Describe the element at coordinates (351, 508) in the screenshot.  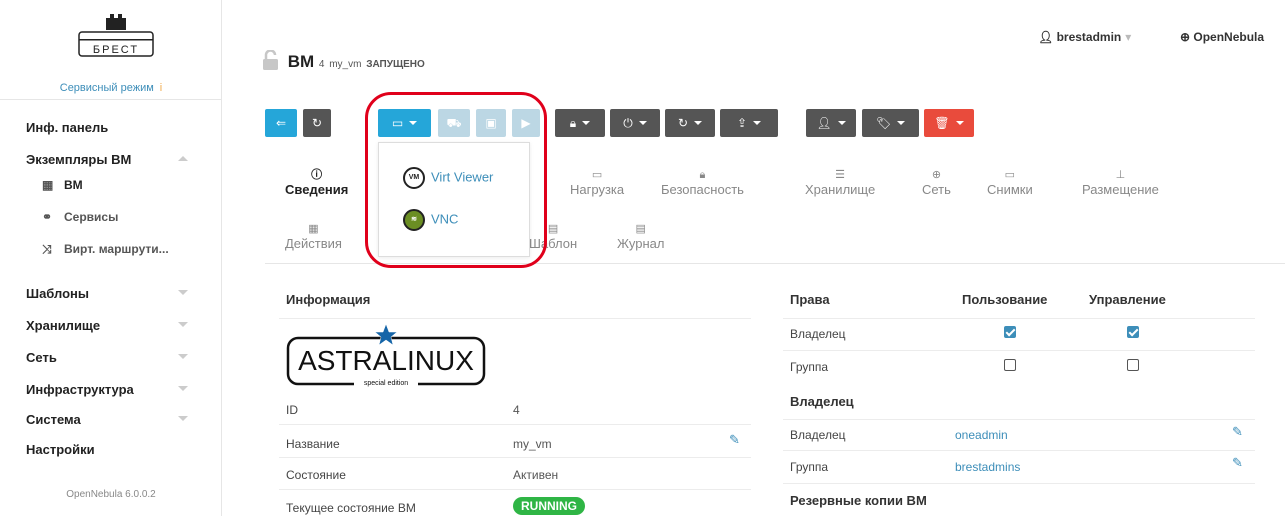
I see `info-row-label: Текущее состояние ВМ` at that location.